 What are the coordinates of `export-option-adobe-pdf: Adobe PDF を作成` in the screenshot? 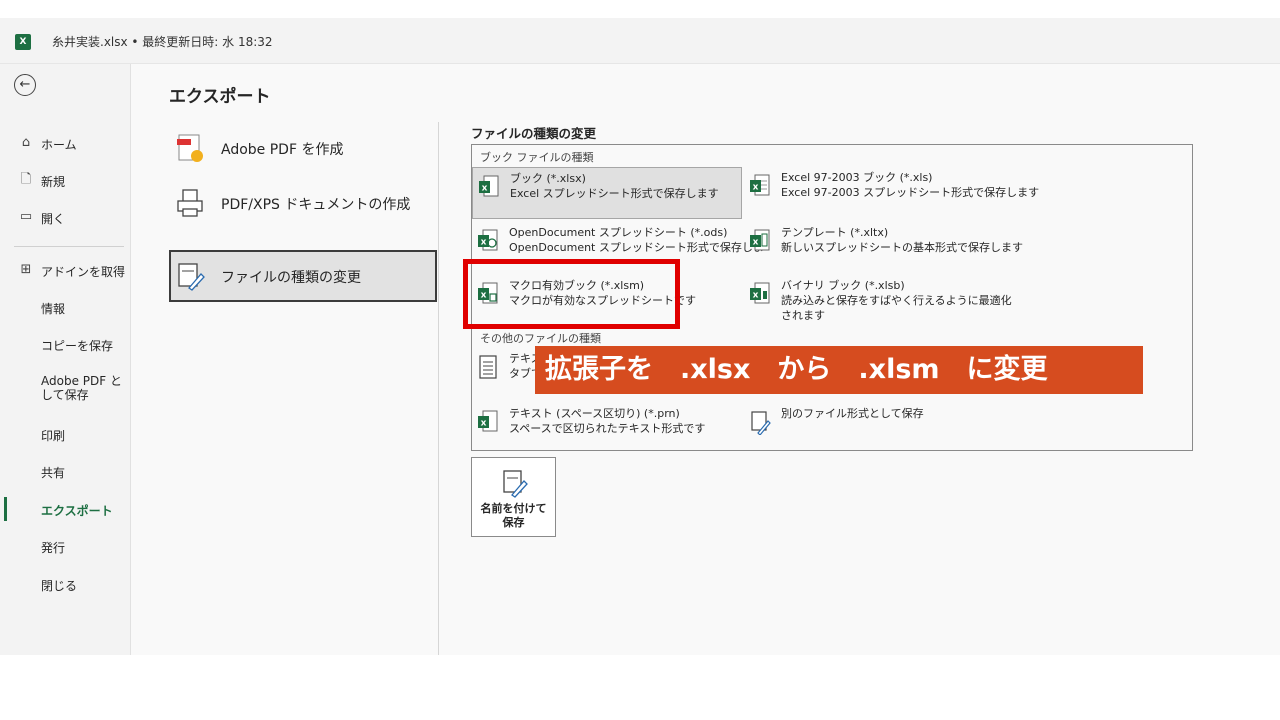 It's located at (303, 148).